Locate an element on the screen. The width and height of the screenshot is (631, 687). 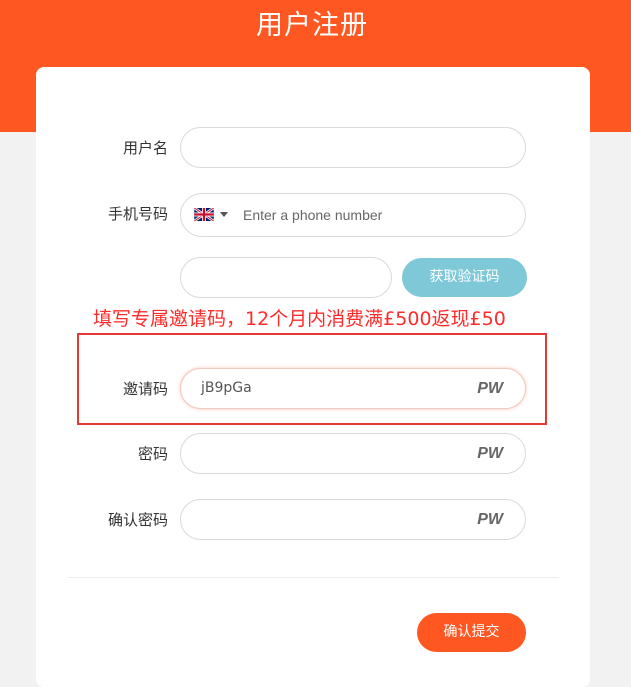
password-label: 密码 is located at coordinates (152, 454).